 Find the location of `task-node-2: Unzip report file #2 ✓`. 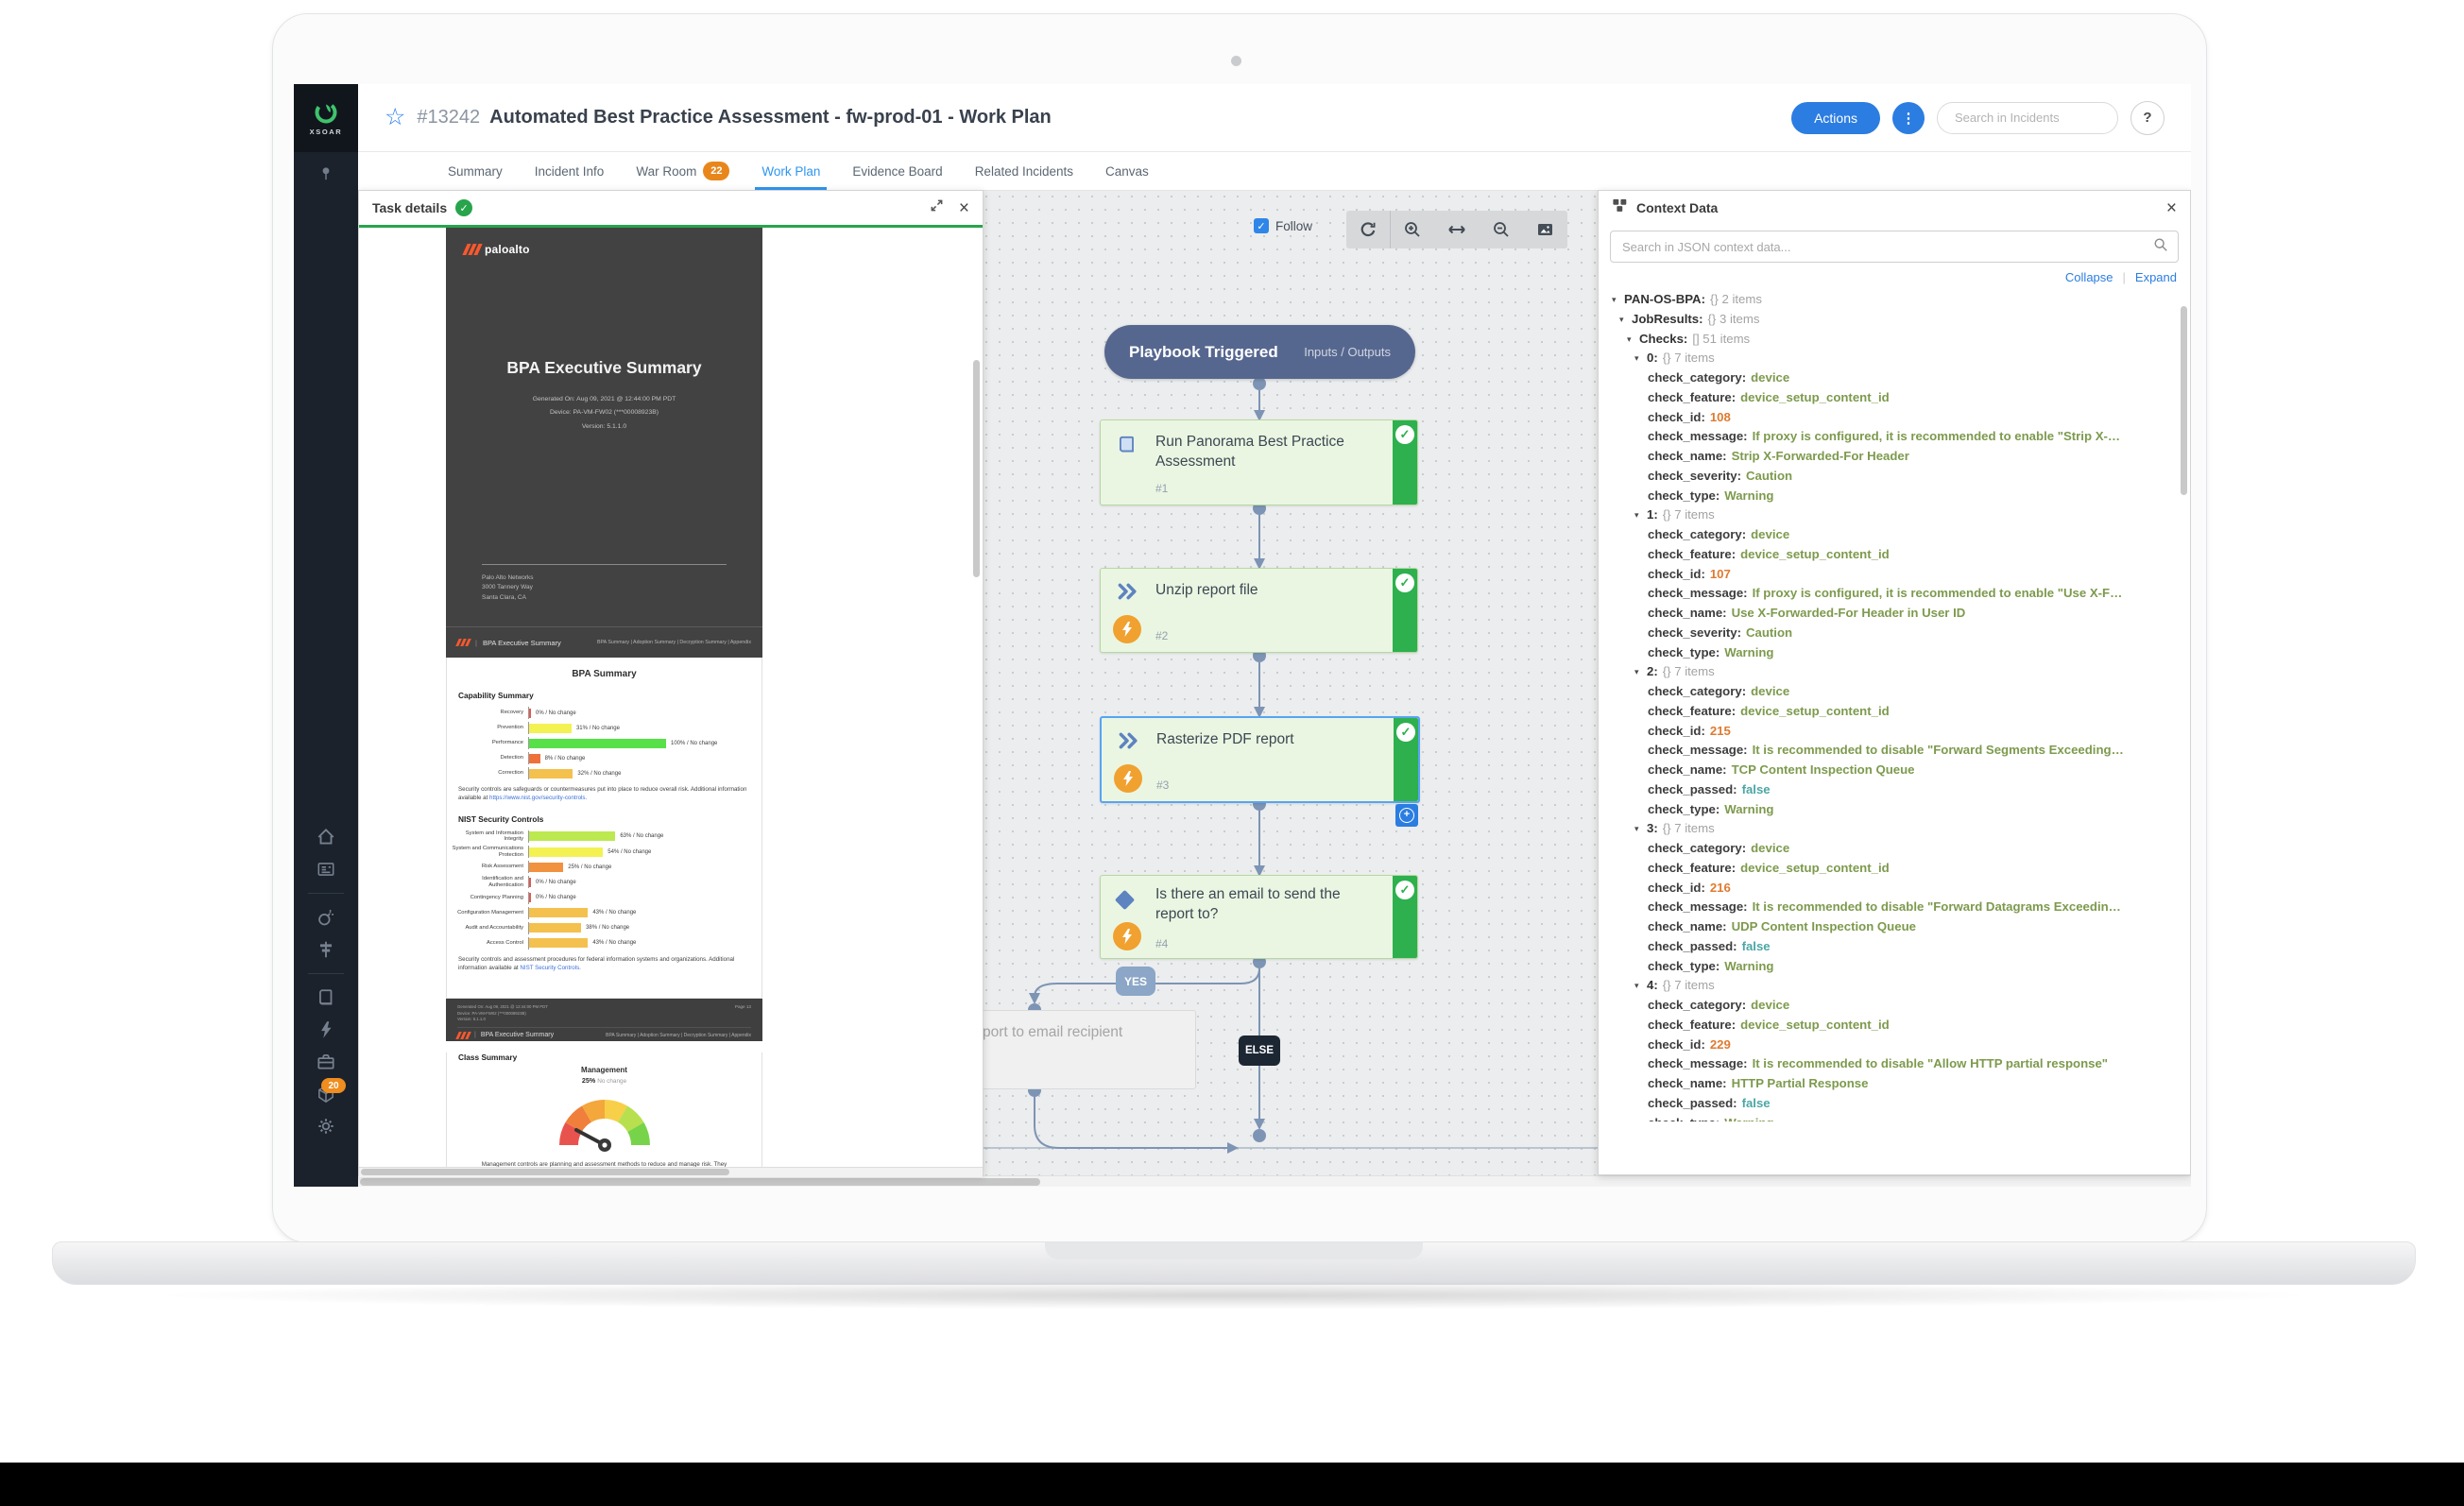

task-node-2: Unzip report file #2 ✓ is located at coordinates (1259, 610).